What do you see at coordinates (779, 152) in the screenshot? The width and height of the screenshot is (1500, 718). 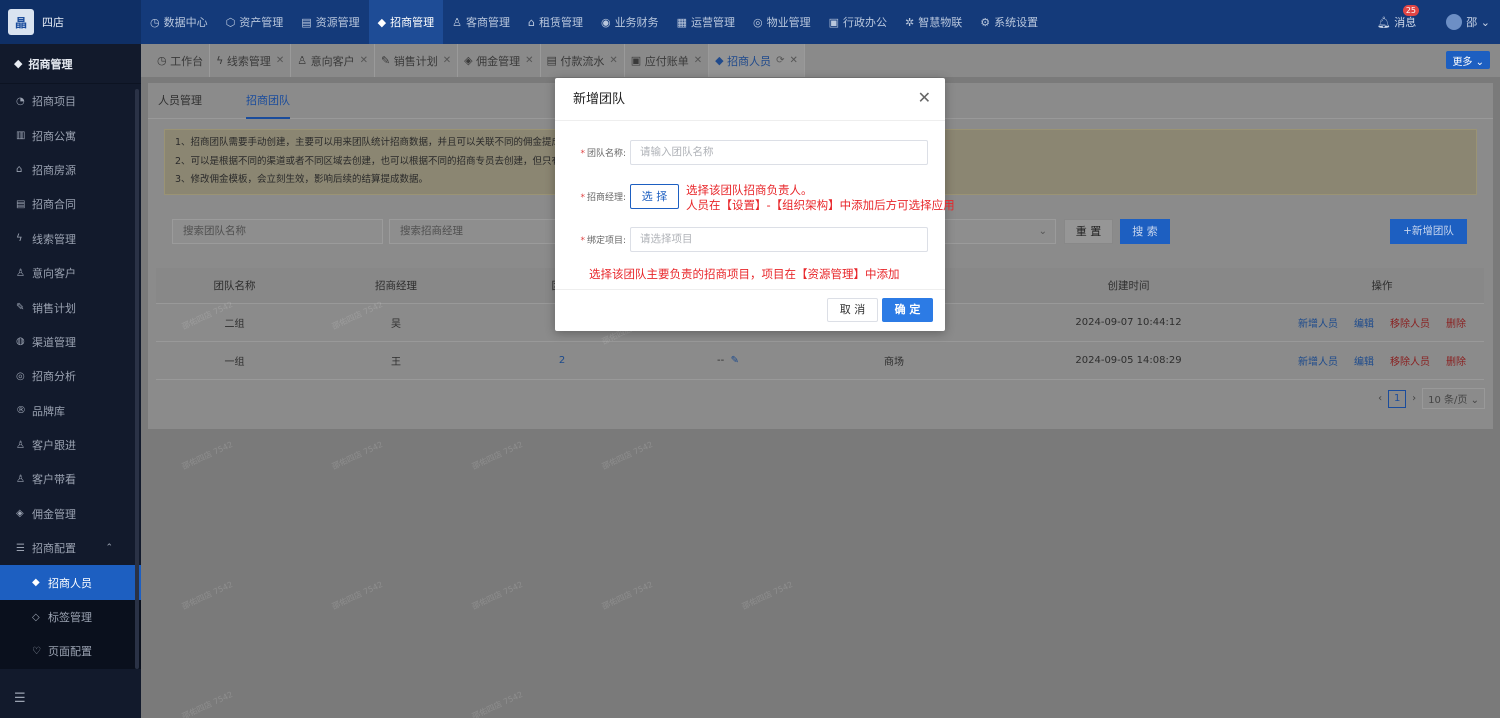 I see `team-name-input: 请输入团队名称` at bounding box center [779, 152].